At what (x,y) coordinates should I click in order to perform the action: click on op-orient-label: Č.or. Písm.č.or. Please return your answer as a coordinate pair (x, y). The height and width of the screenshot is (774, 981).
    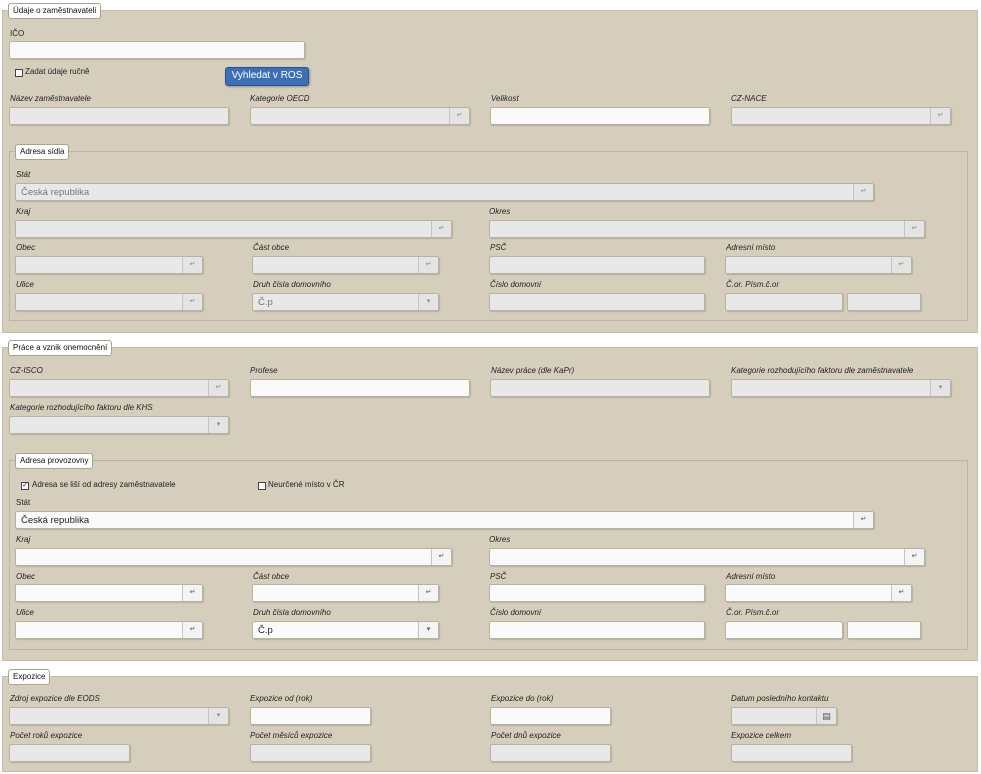
    Looking at the image, I should click on (753, 612).